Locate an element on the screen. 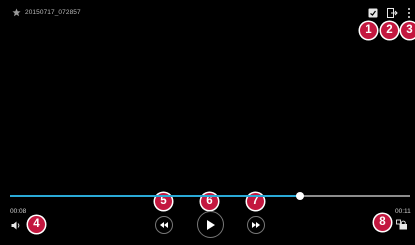 The image size is (415, 245). fast-forward-icon is located at coordinates (256, 225).